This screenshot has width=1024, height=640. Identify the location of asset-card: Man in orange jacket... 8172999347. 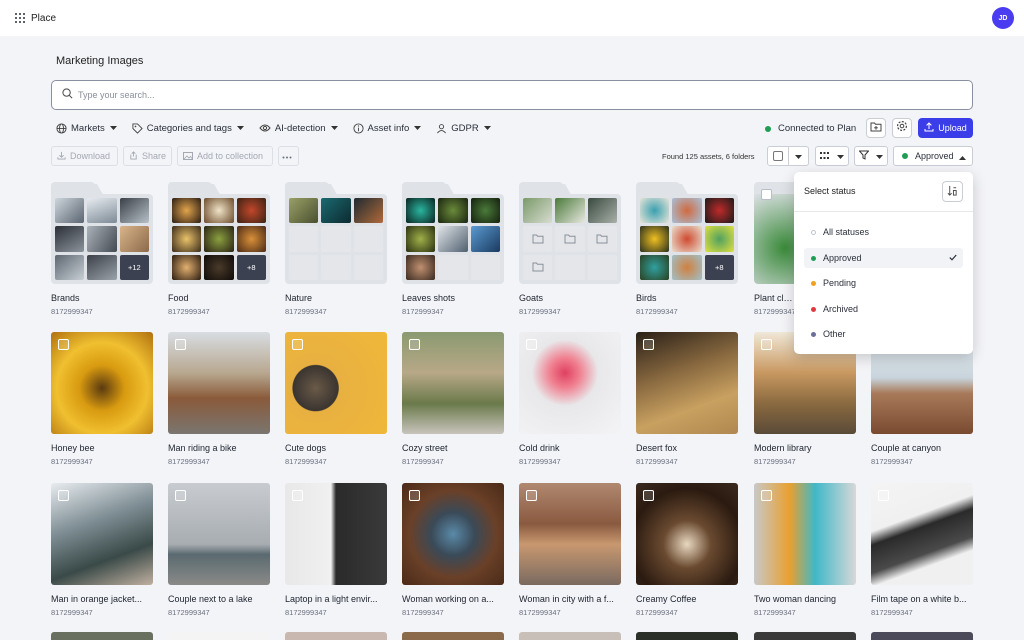
(102, 550).